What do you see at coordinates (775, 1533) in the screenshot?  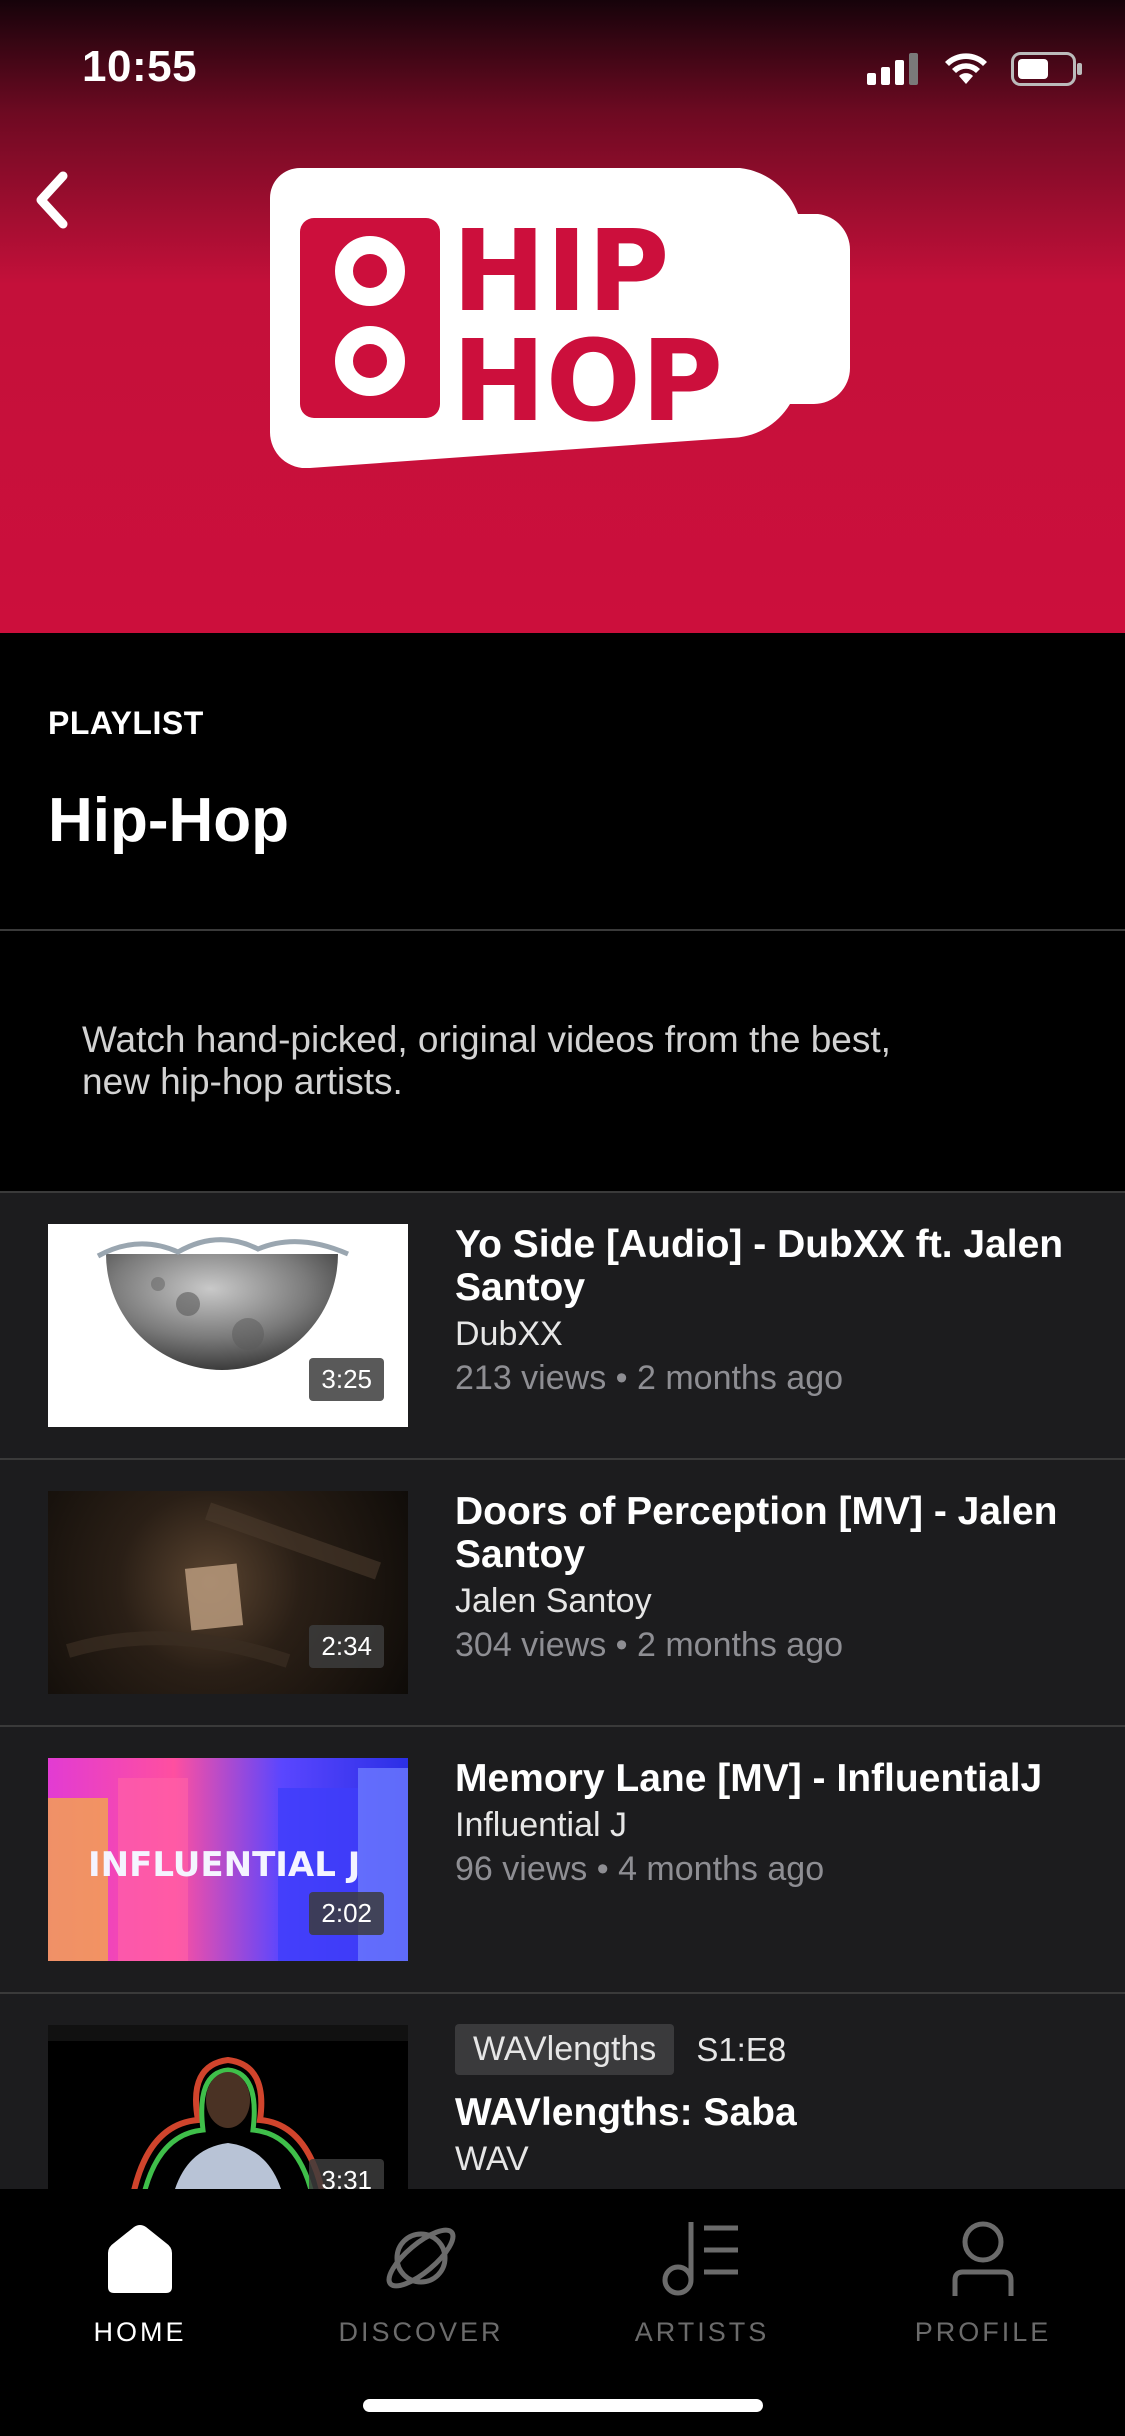 I see `video-title: Doors of Perception [MV] - Jalen Santoy` at bounding box center [775, 1533].